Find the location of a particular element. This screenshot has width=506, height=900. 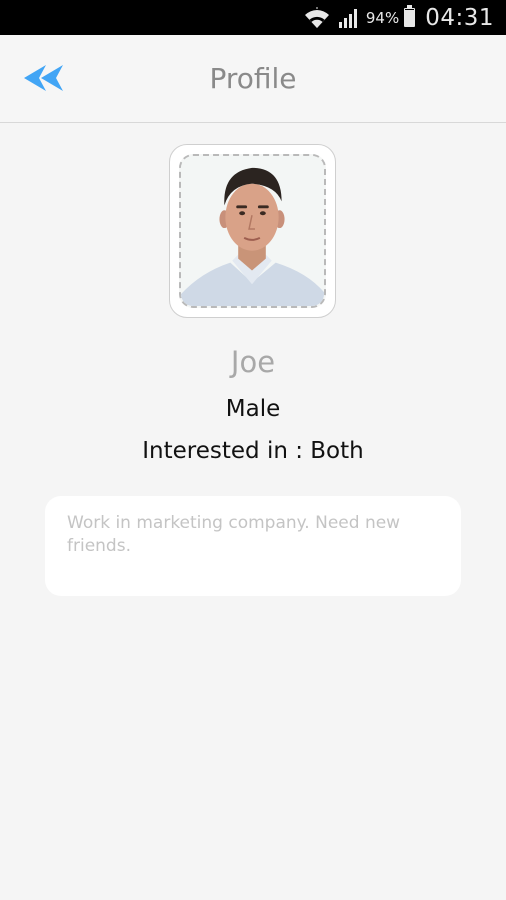

page-title: Profile is located at coordinates (253, 78).